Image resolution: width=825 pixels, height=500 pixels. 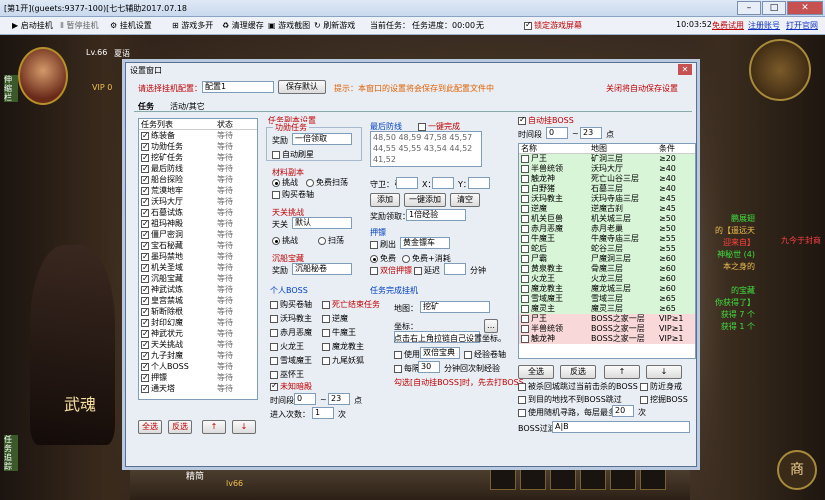 I want to click on personal-boss-checkbox: 巫怀王, so click(x=287, y=374).